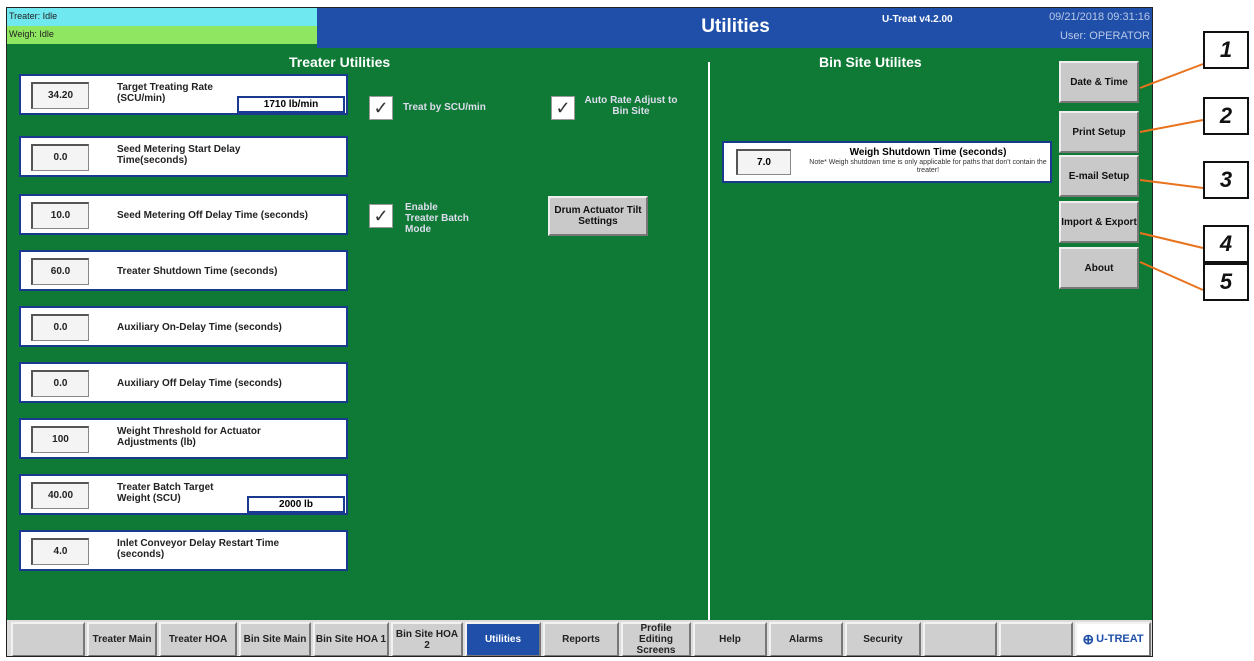 The height and width of the screenshot is (661, 1254). Describe the element at coordinates (1226, 282) in the screenshot. I see `callout-5: 5` at that location.